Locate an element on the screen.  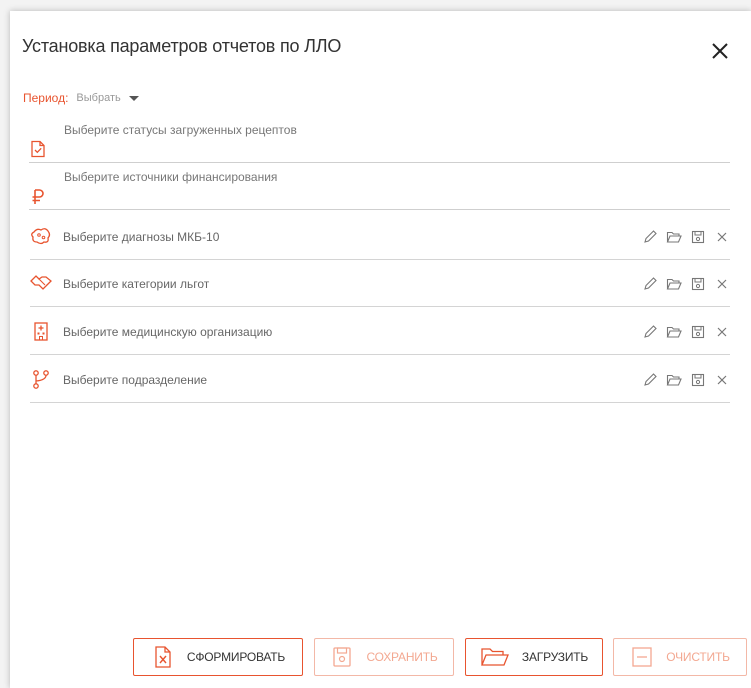
funding-sources-field: Выберите источники финансирования is located at coordinates (379, 187).